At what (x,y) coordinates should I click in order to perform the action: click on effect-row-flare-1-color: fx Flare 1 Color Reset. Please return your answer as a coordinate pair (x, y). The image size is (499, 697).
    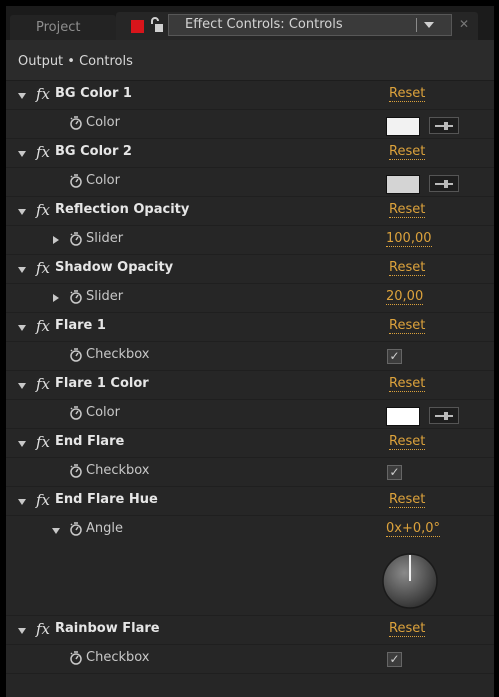
    Looking at the image, I should click on (250, 385).